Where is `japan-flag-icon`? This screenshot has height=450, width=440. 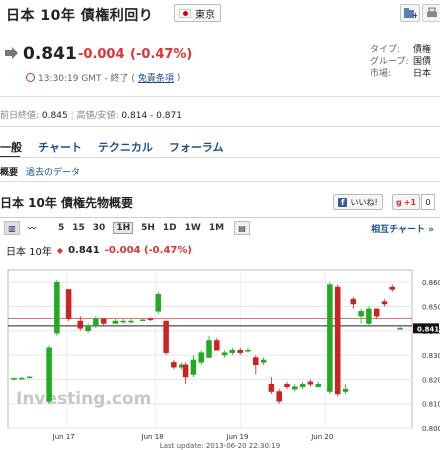
japan-flag-icon is located at coordinates (185, 13).